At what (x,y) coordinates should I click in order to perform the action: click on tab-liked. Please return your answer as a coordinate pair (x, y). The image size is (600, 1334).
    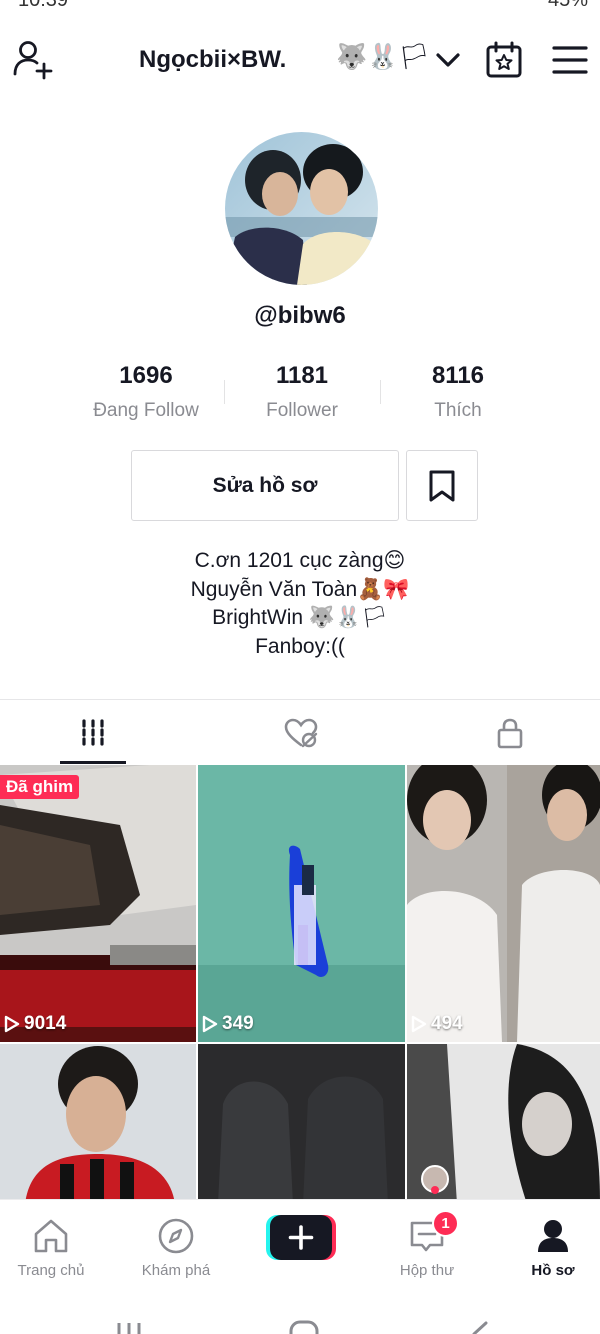
    Looking at the image, I should click on (301, 732).